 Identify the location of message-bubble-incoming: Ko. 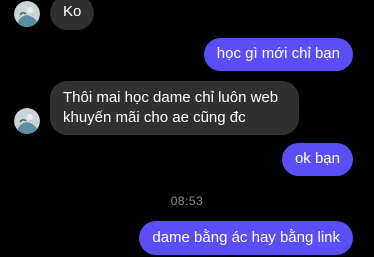
(72, 15).